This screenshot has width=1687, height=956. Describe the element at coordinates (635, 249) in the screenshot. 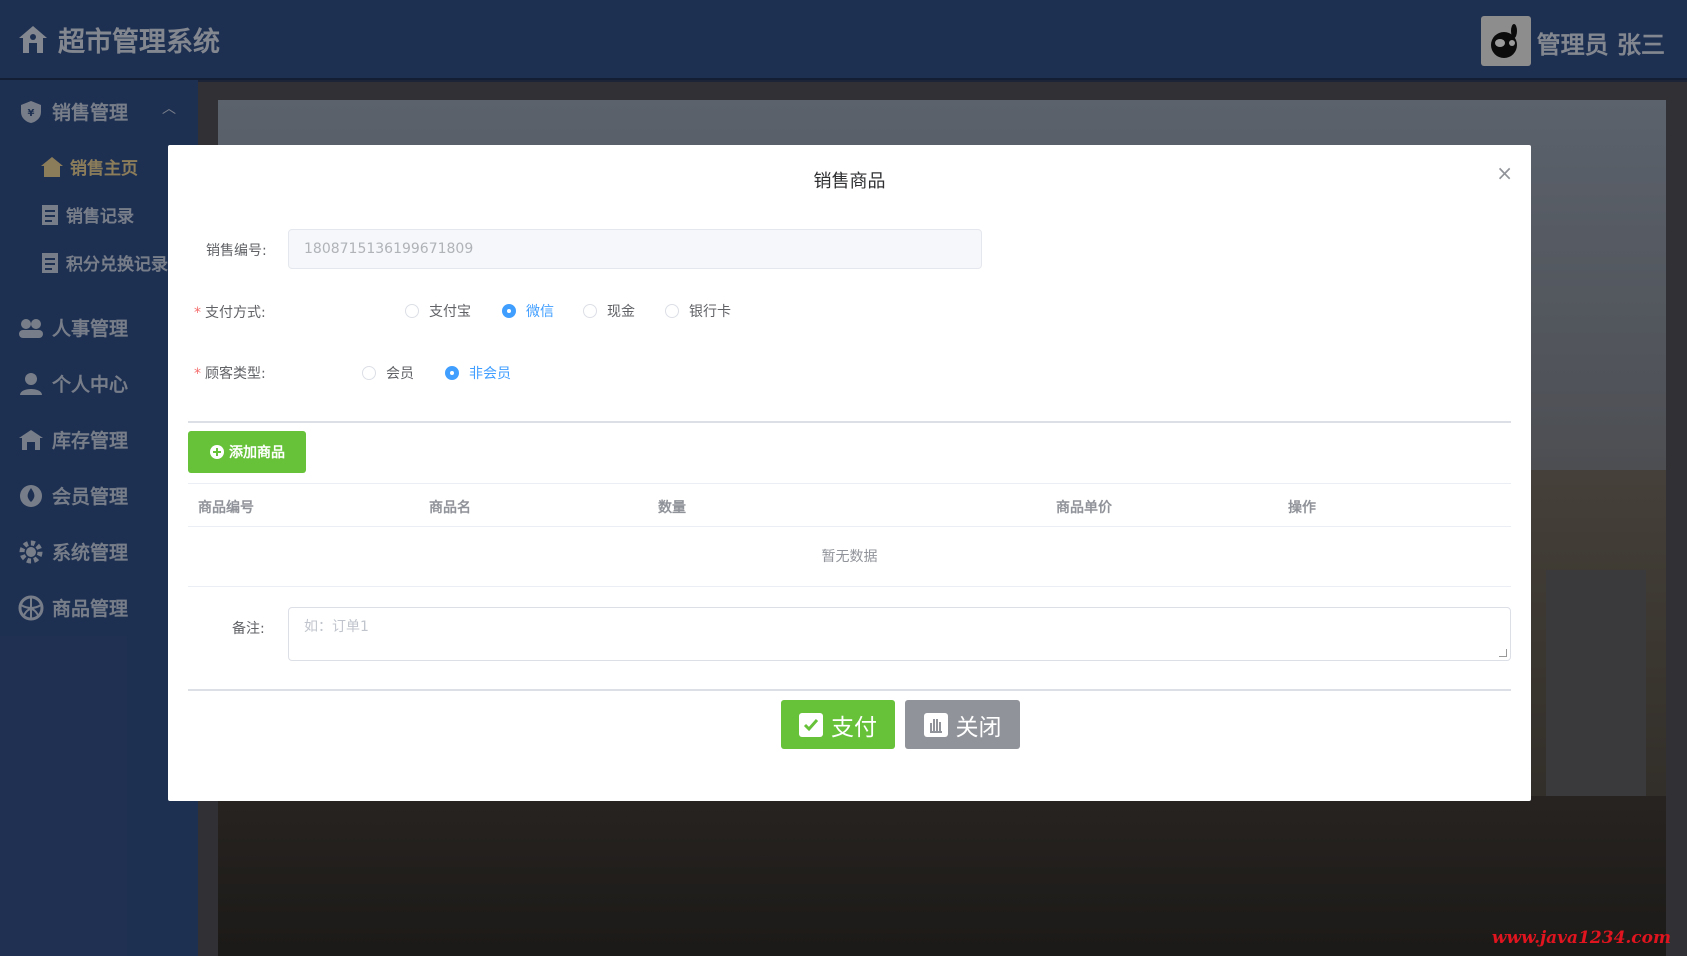

I see `sale-no-input: 1808715136199671809` at that location.